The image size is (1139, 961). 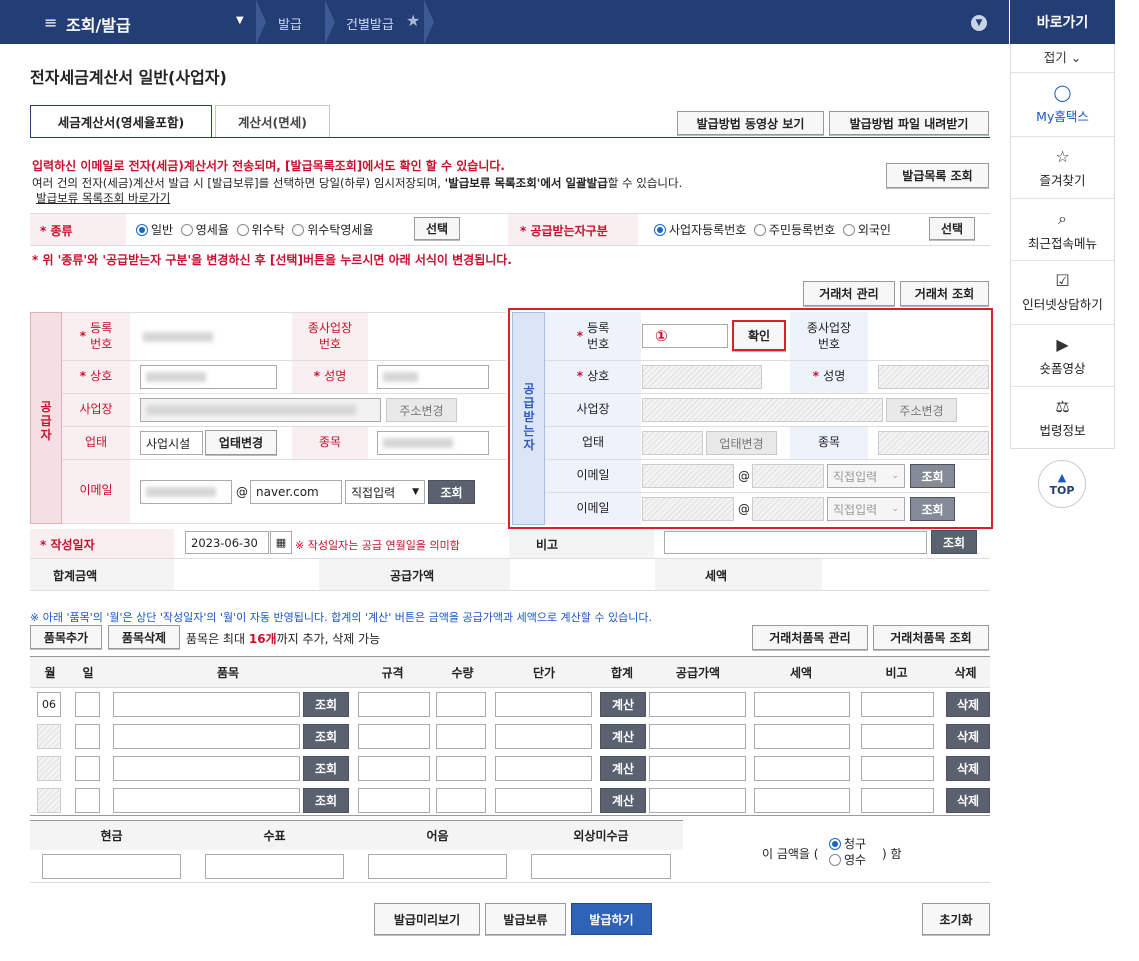 What do you see at coordinates (944, 293) in the screenshot?
I see `client-search-button: 거래처 조회` at bounding box center [944, 293].